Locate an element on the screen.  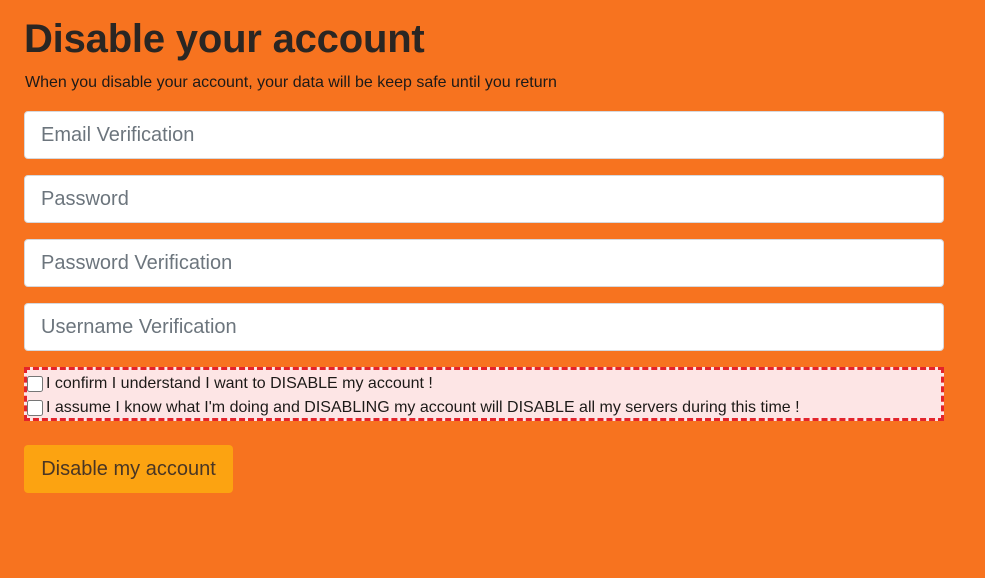
confirm-servers-checkbox is located at coordinates (35, 408).